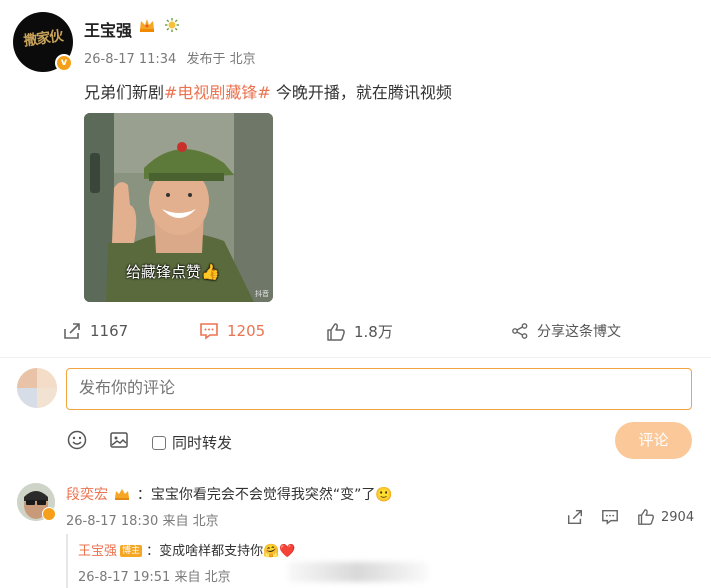  I want to click on checkbox-box, so click(159, 442).